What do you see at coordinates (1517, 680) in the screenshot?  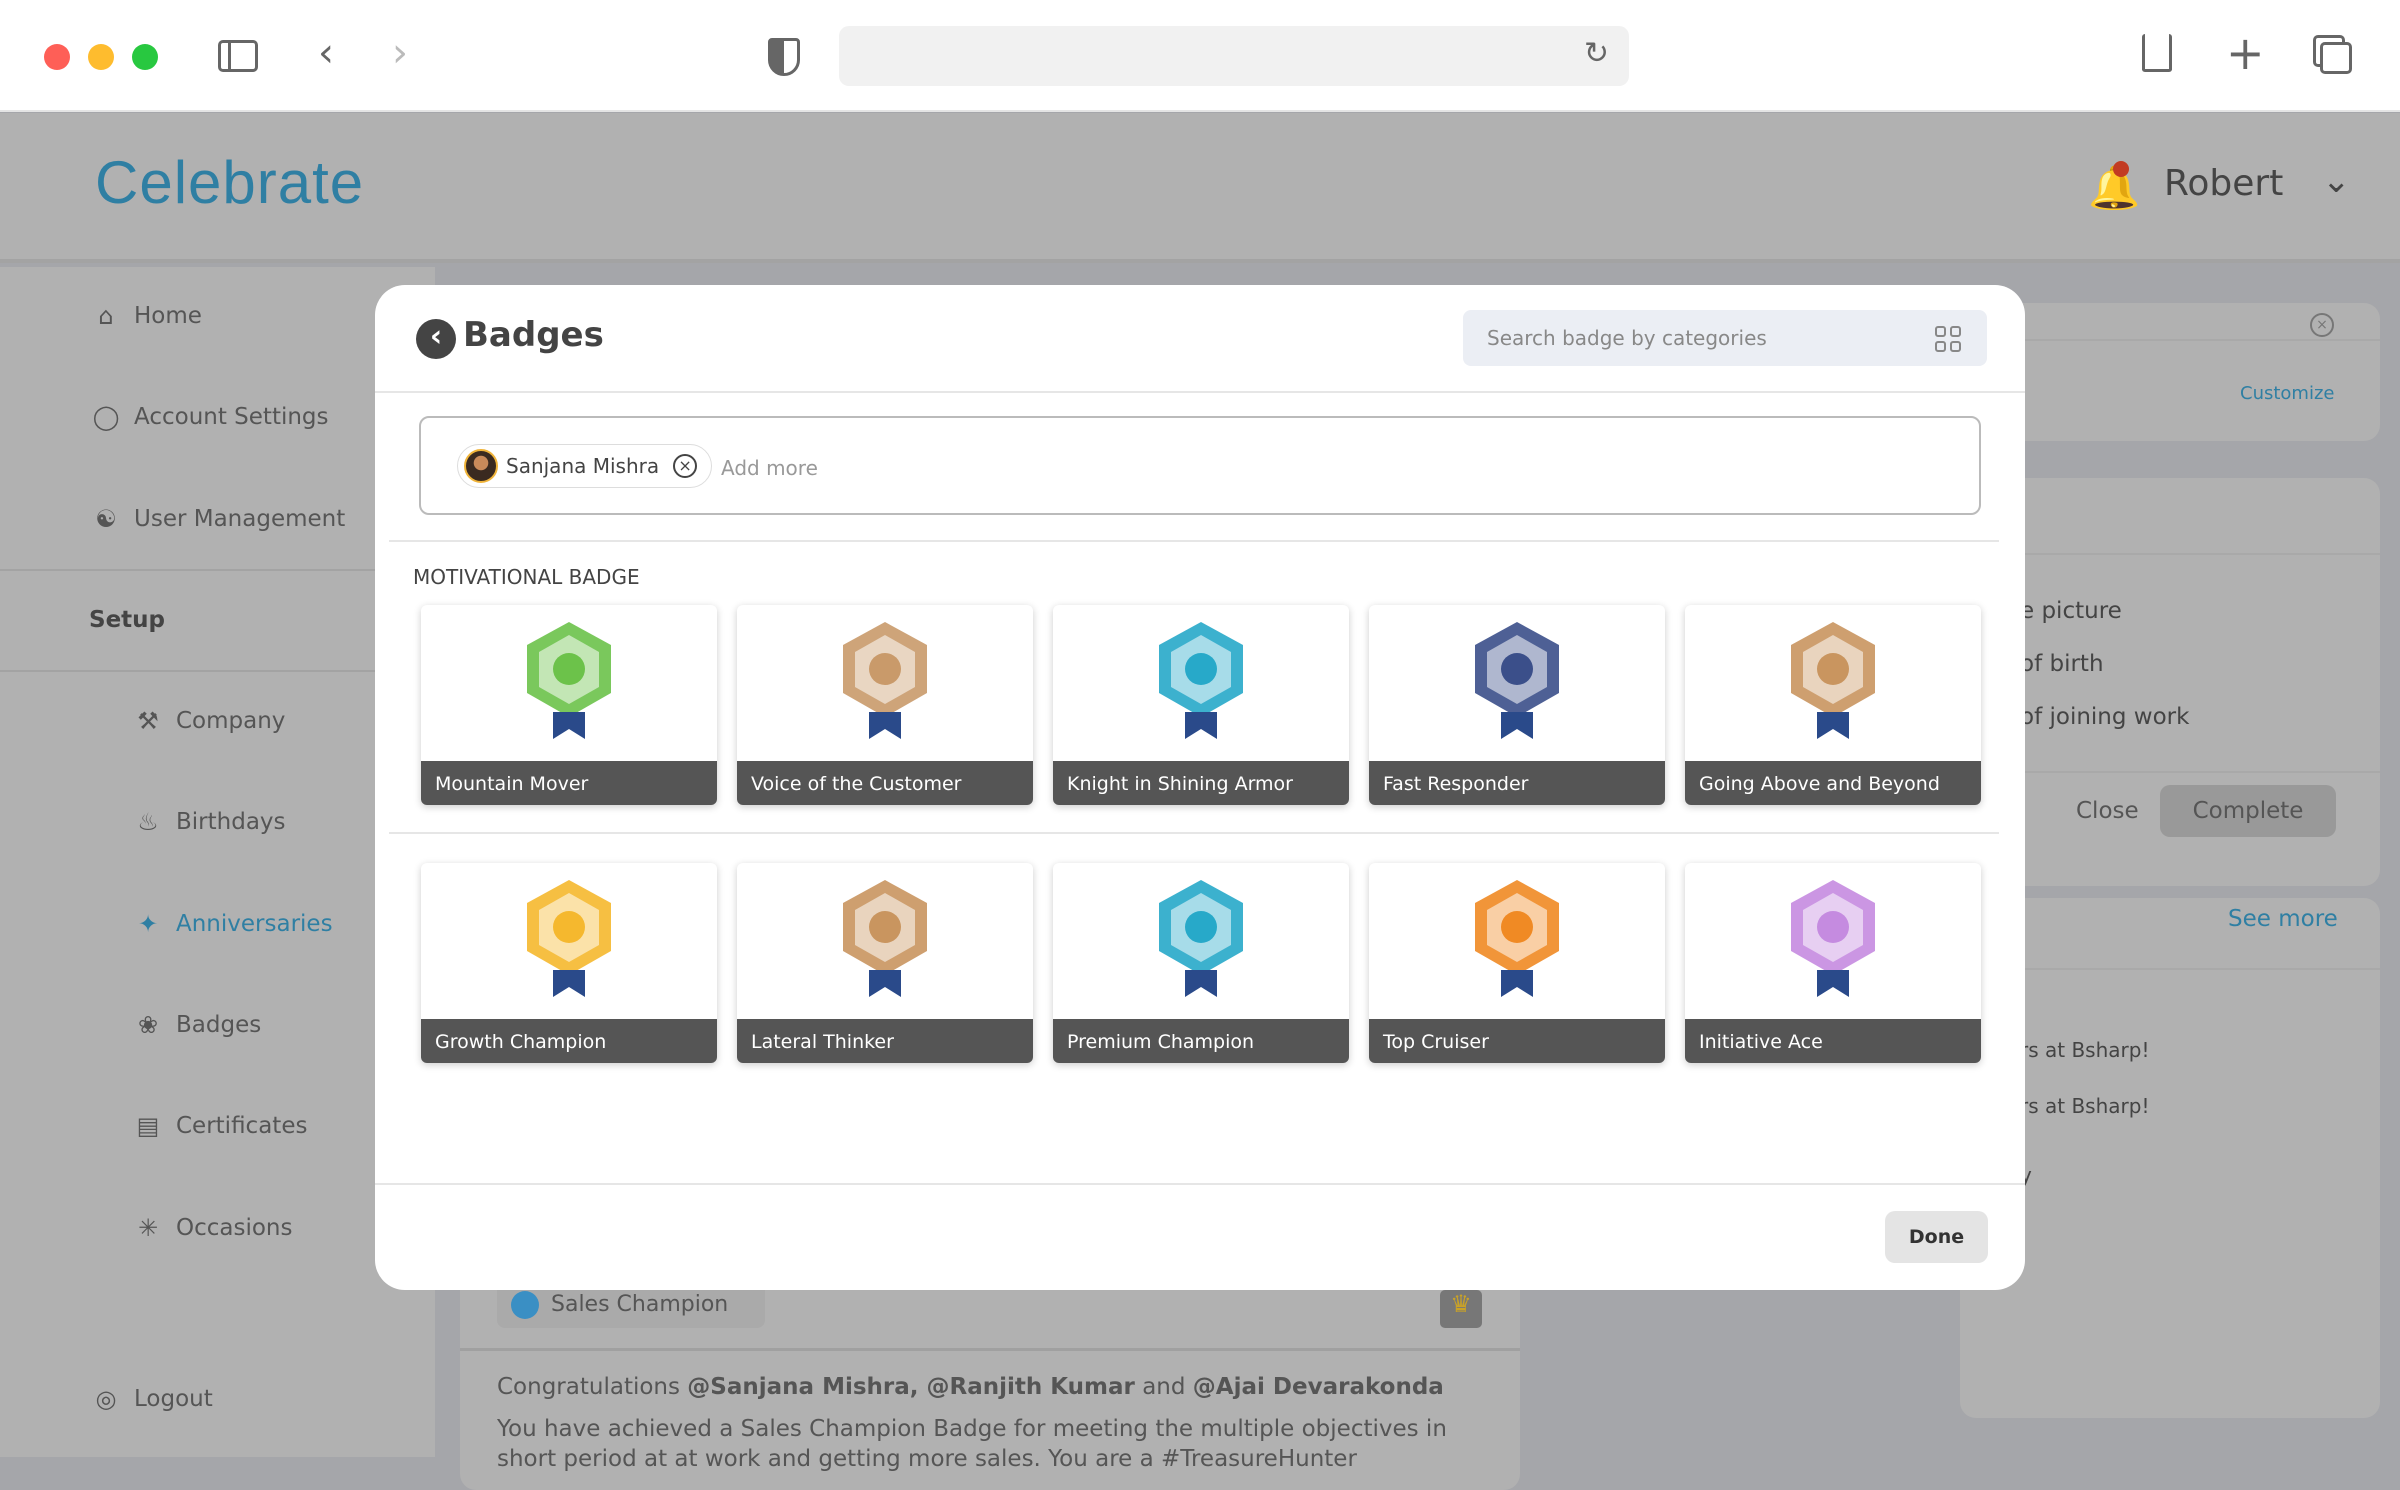 I see `fast-responder-badge-icon` at bounding box center [1517, 680].